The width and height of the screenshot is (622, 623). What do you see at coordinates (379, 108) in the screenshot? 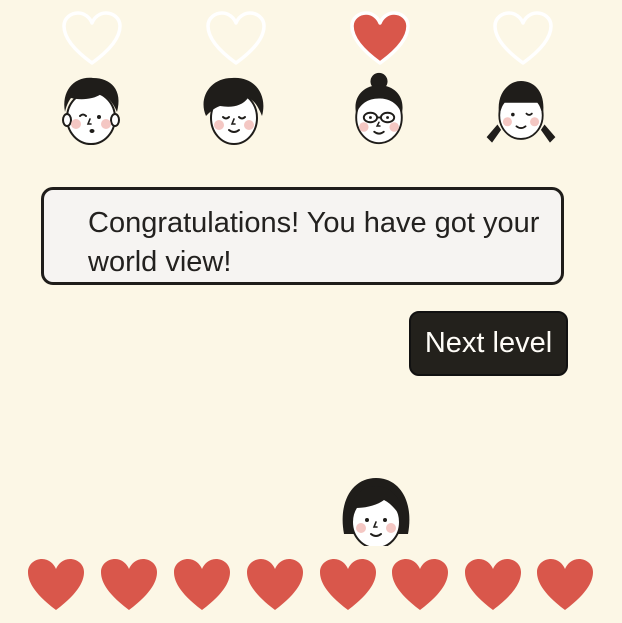
I see `grandma-face` at bounding box center [379, 108].